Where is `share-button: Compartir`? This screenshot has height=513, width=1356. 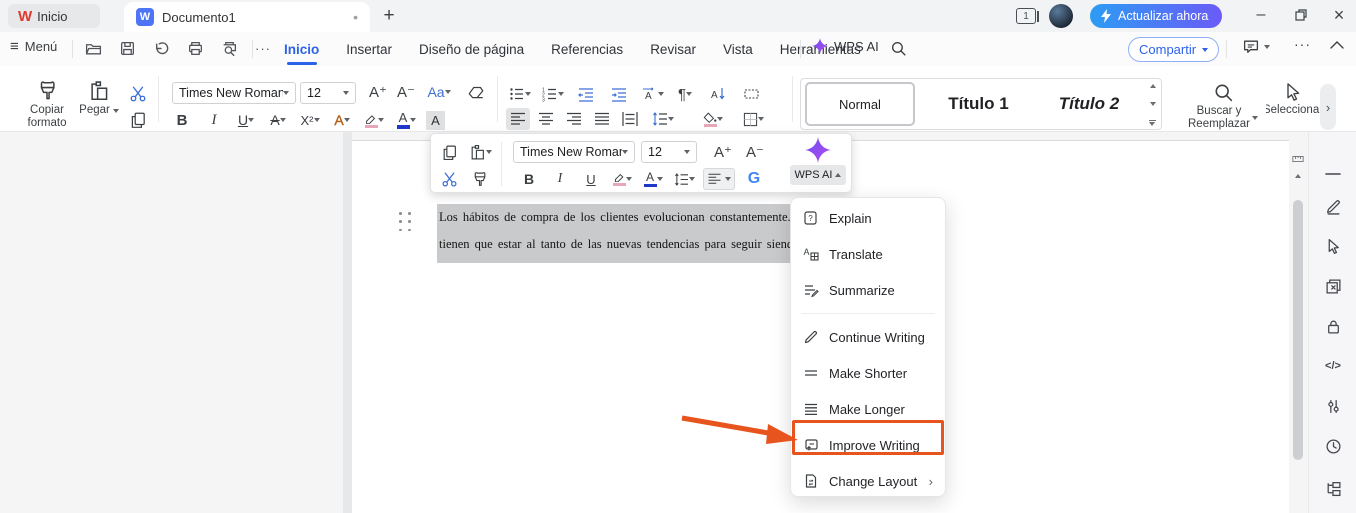 share-button: Compartir is located at coordinates (1174, 49).